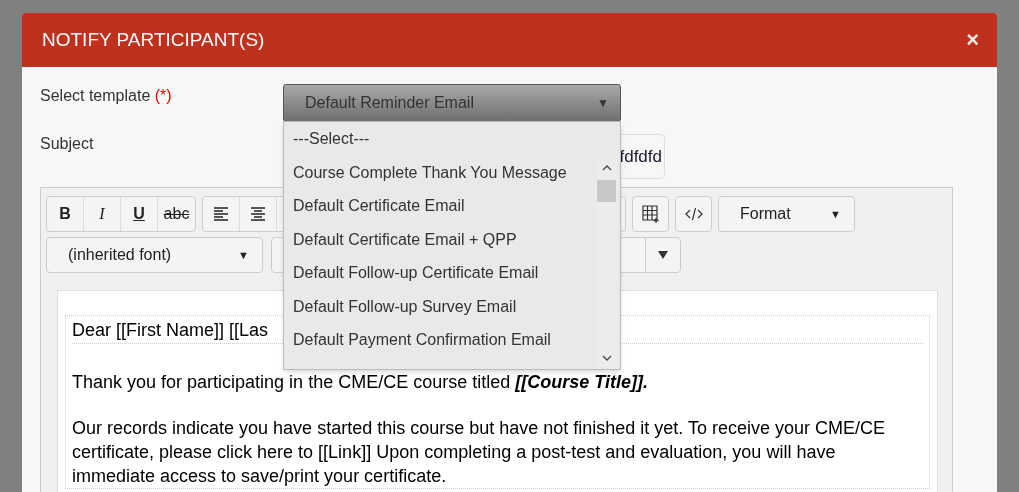 The height and width of the screenshot is (492, 1019). Describe the element at coordinates (102, 214) in the screenshot. I see `italic-button: I` at that location.